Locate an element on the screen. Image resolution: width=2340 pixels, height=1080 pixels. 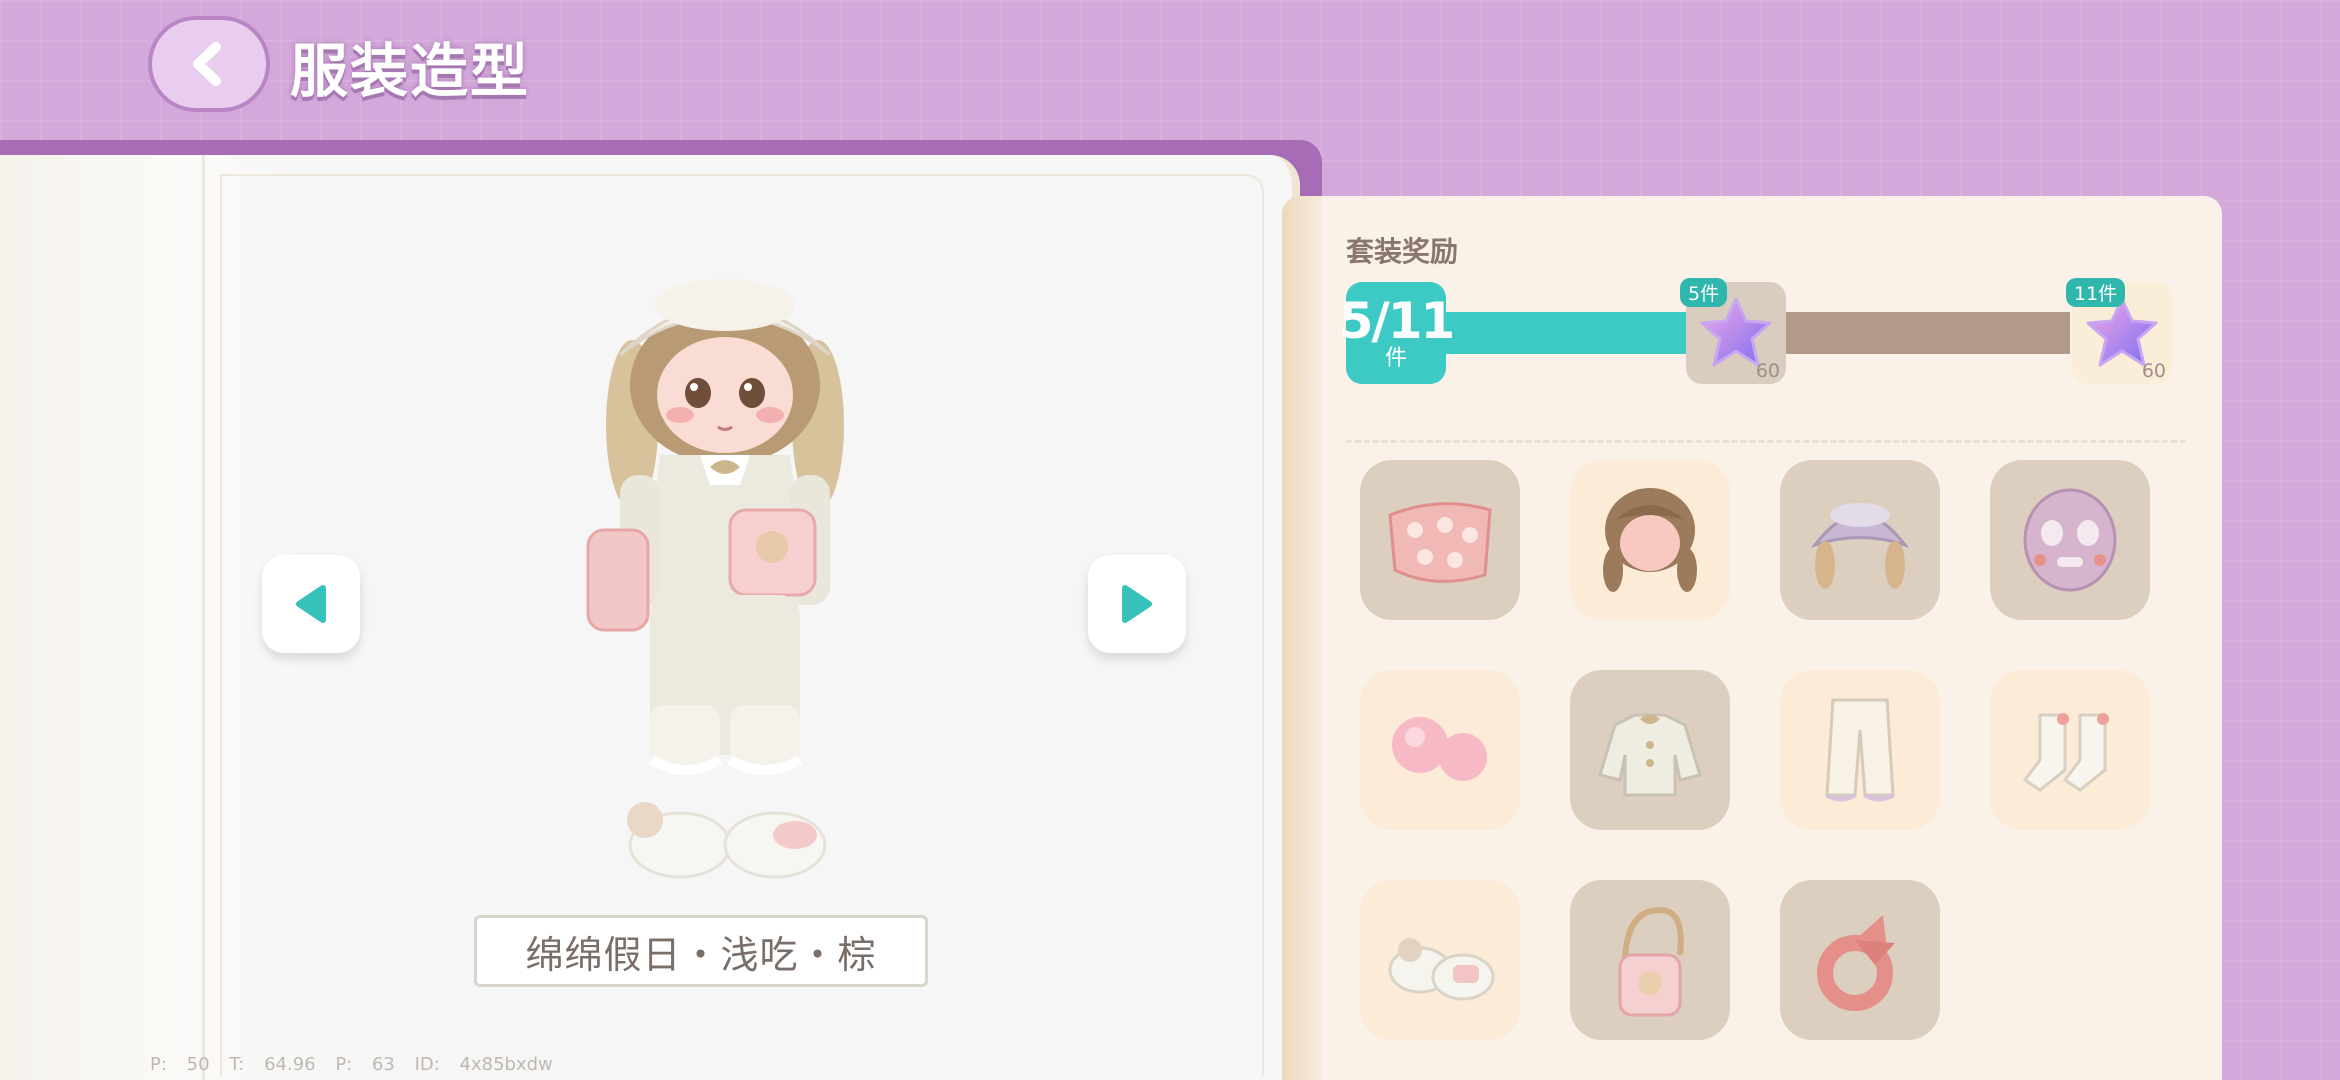
item-tile-bag is located at coordinates (1650, 960).